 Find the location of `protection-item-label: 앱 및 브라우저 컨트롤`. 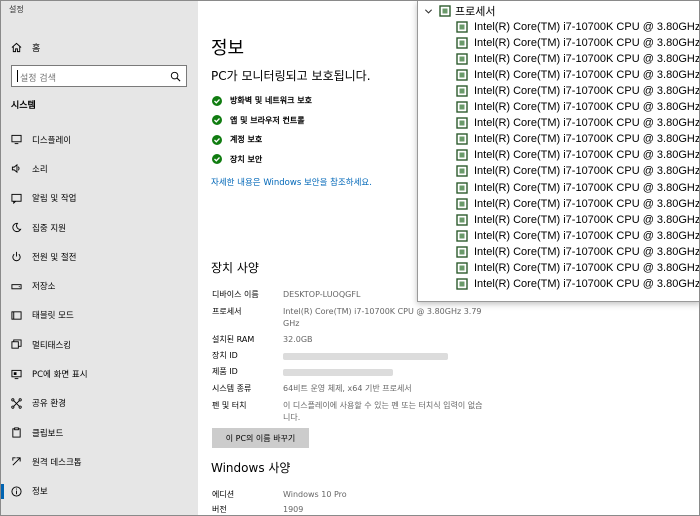

protection-item-label: 앱 및 브라우저 컨트롤 is located at coordinates (267, 120).